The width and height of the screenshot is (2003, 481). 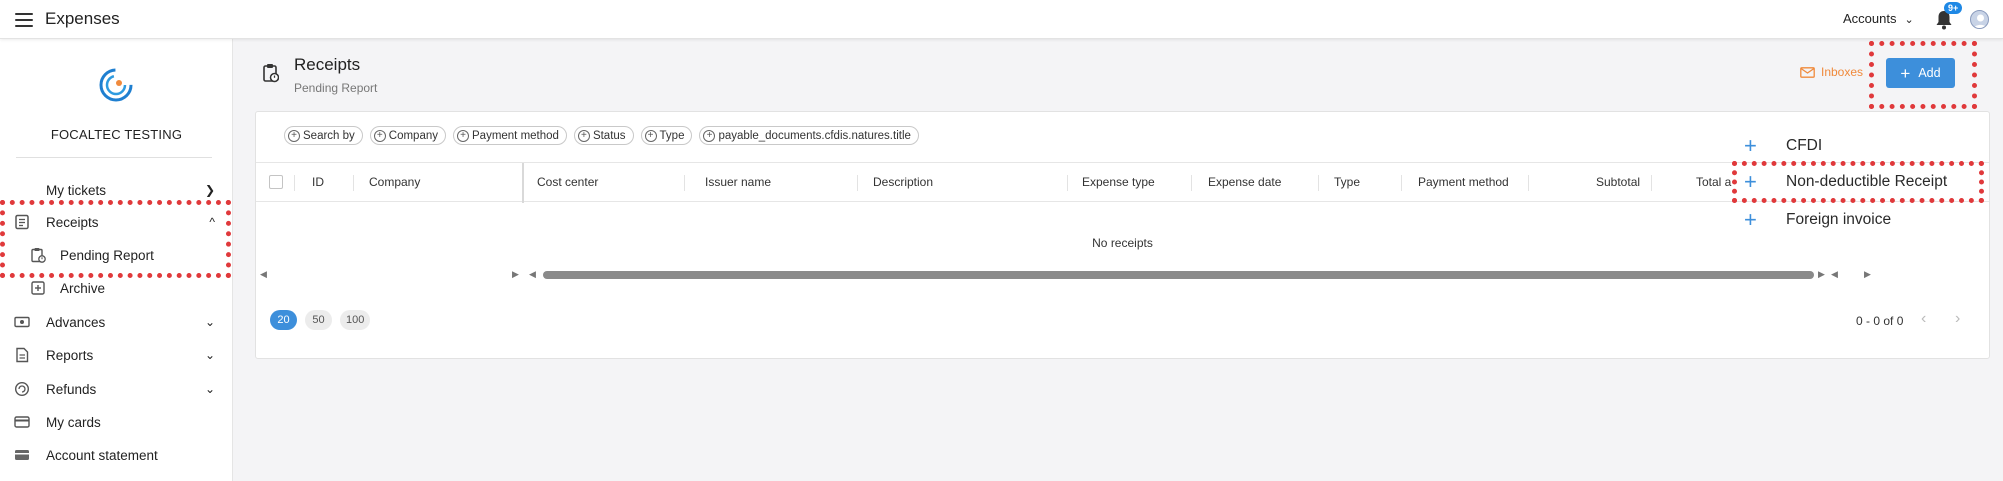 What do you see at coordinates (38, 288) in the screenshot?
I see `archive-icon` at bounding box center [38, 288].